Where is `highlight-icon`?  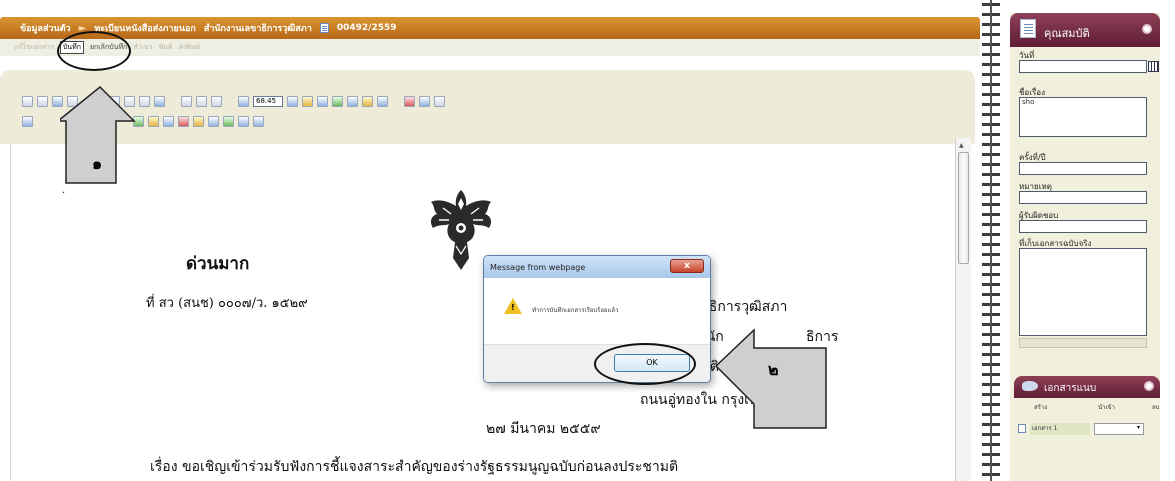
highlight-icon is located at coordinates (367, 101).